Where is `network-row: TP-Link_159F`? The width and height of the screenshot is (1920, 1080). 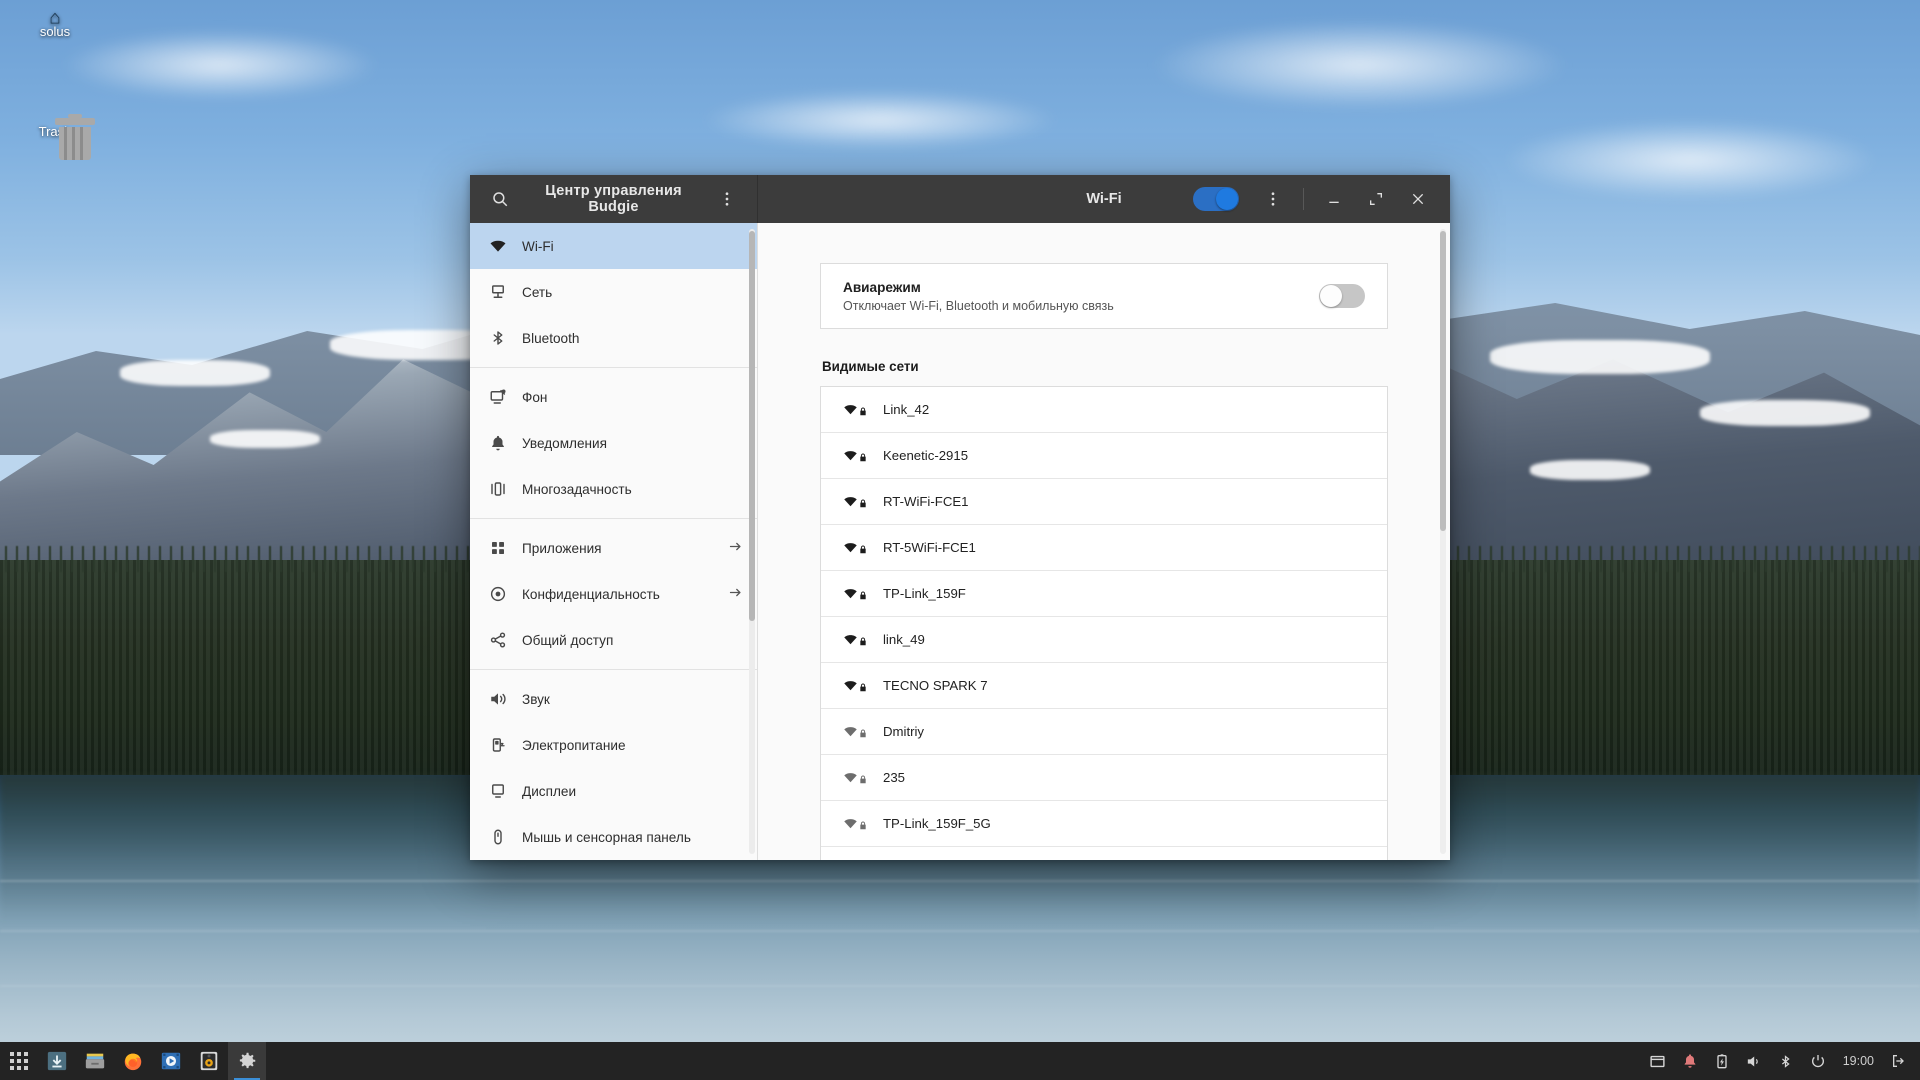 network-row: TP-Link_159F is located at coordinates (1104, 594).